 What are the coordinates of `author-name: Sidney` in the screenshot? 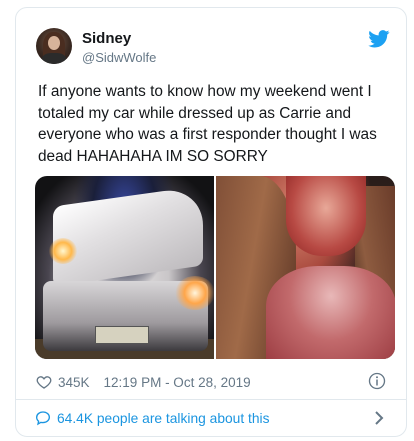 It's located at (106, 38).